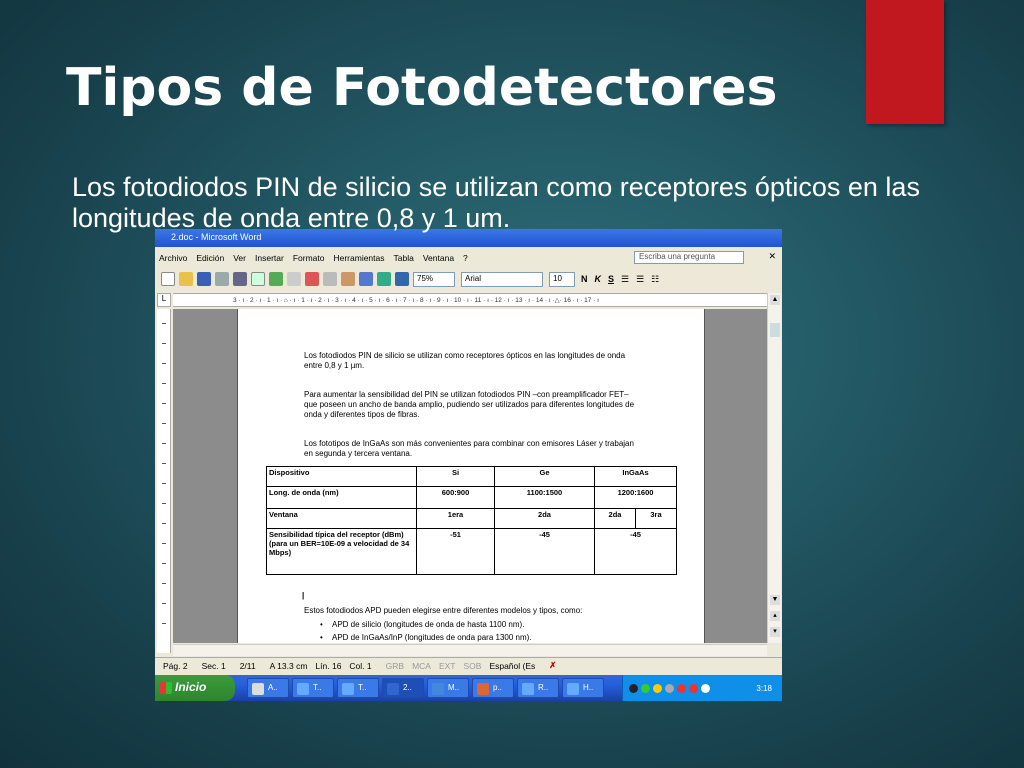  What do you see at coordinates (562, 279) in the screenshot?
I see `font-size-select: 10` at bounding box center [562, 279].